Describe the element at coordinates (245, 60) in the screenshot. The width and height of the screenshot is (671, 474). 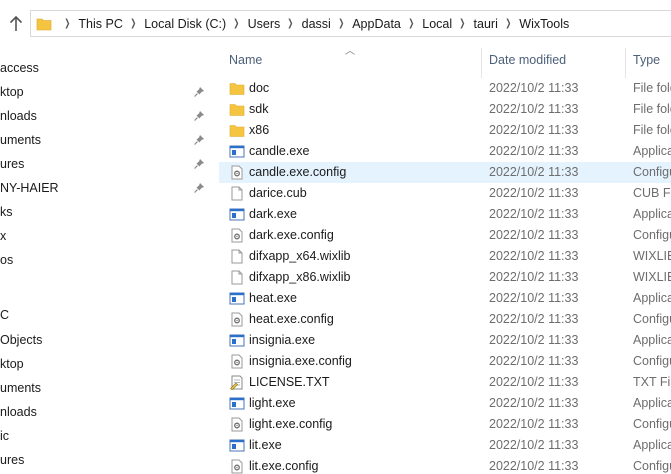
I see `column-name-header: Name` at that location.